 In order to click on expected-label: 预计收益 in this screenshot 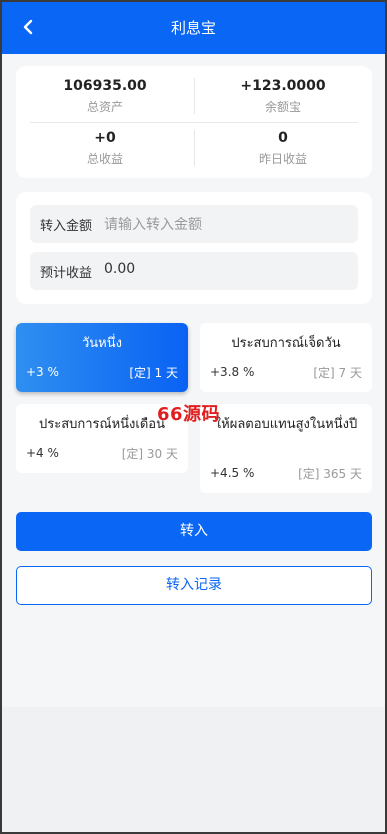, I will do `click(66, 273)`.